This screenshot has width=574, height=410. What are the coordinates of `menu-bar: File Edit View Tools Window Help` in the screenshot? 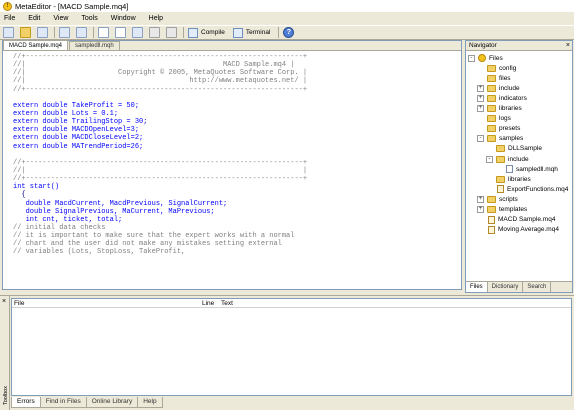 It's located at (287, 18).